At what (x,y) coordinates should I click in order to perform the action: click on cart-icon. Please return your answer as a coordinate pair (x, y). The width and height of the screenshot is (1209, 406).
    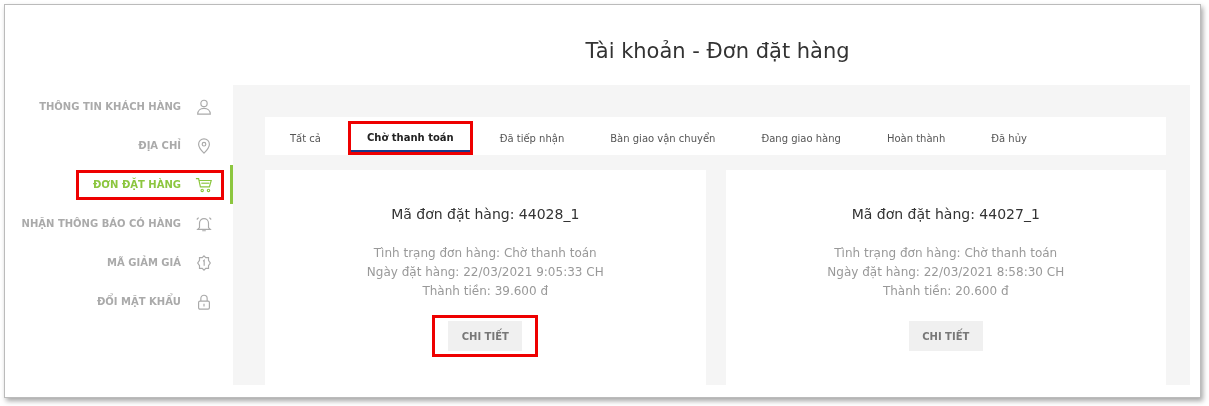
    Looking at the image, I should click on (204, 184).